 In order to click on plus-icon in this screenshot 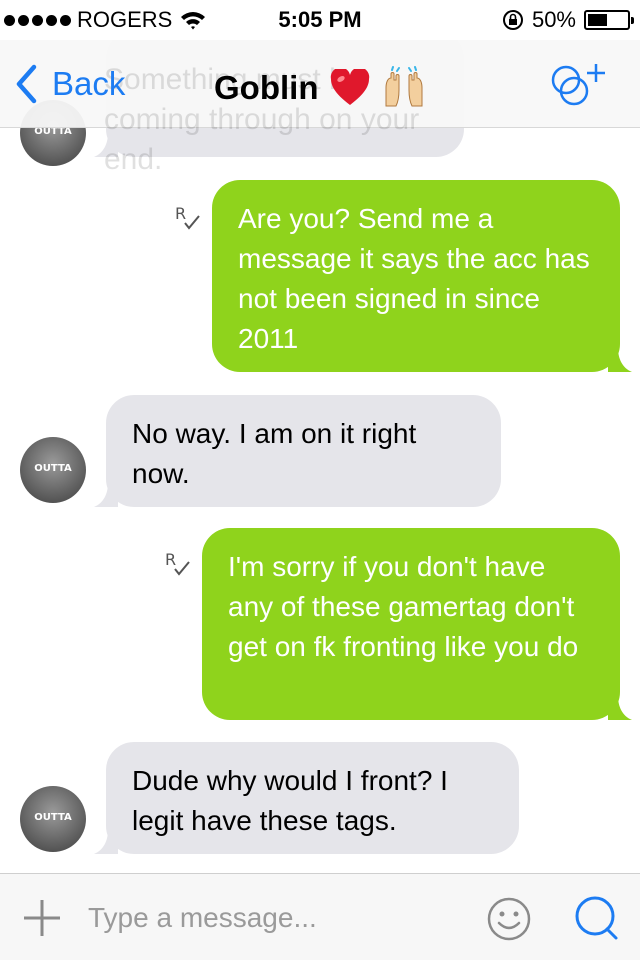, I will do `click(42, 918)`.